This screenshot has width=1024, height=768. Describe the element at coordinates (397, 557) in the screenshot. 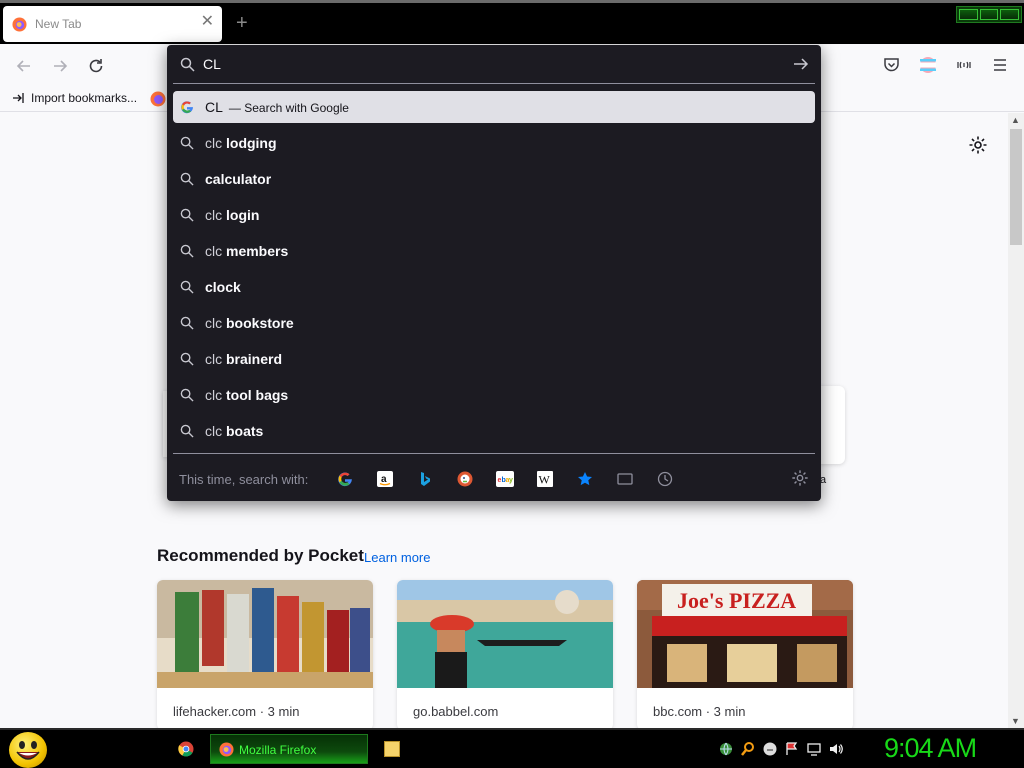

I see `pocket-learn-more-link: Learn more` at that location.